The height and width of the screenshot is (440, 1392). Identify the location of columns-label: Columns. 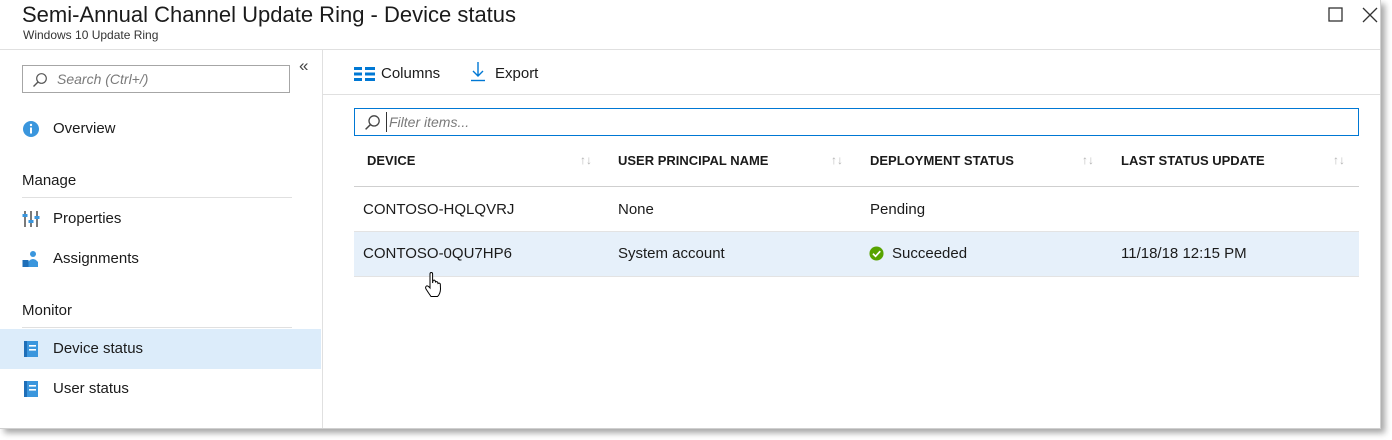
(411, 73).